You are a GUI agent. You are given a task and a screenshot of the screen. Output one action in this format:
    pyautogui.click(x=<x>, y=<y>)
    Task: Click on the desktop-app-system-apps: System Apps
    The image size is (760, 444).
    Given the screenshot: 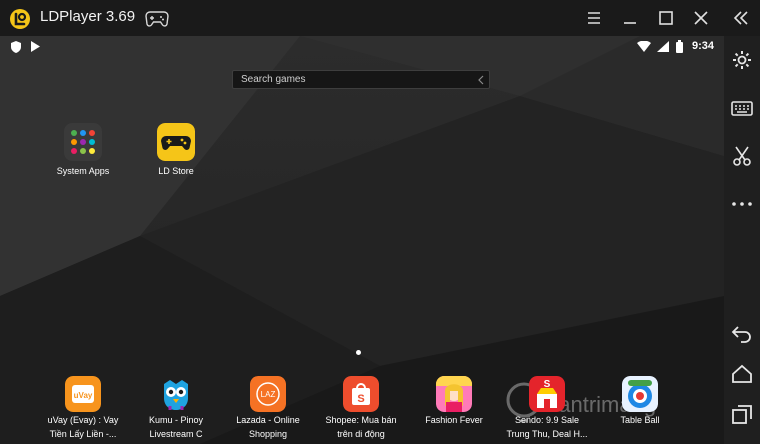 What is the action you would take?
    pyautogui.click(x=83, y=150)
    